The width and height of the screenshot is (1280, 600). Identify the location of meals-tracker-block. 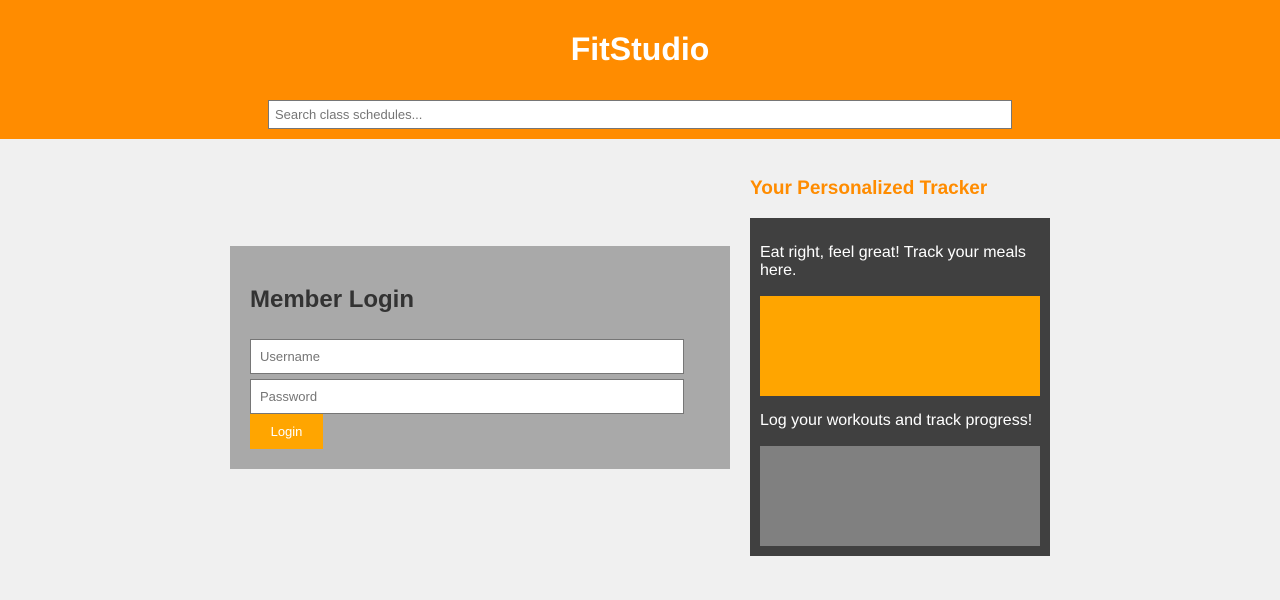
(900, 346).